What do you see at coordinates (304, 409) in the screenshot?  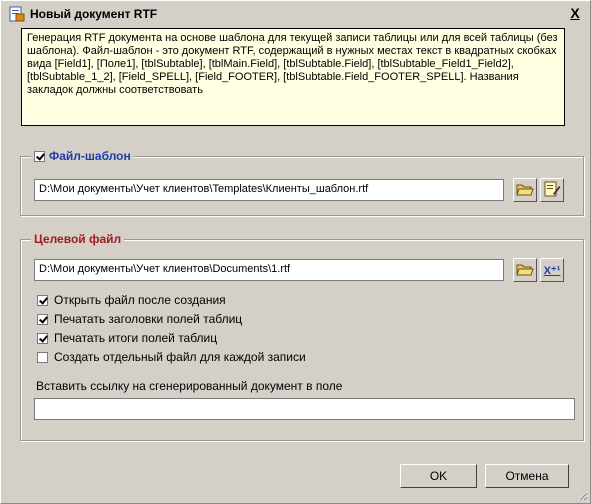 I see `link-field-input` at bounding box center [304, 409].